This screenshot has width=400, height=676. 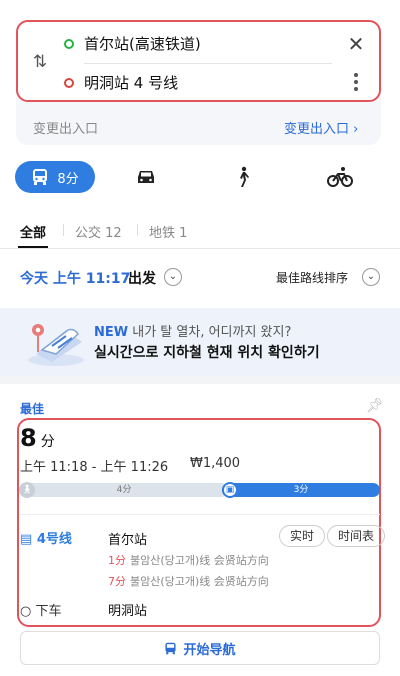 I want to click on route-input-box, so click(x=198, y=61).